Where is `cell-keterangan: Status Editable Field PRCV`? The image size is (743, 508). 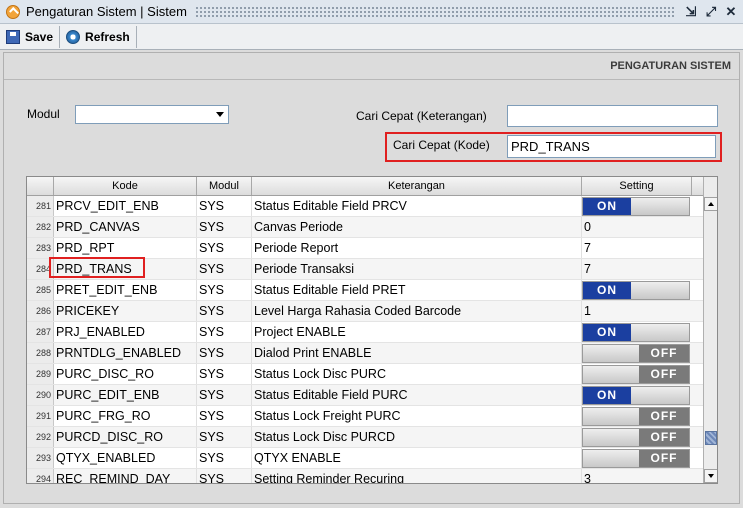 cell-keterangan: Status Editable Field PRCV is located at coordinates (417, 206).